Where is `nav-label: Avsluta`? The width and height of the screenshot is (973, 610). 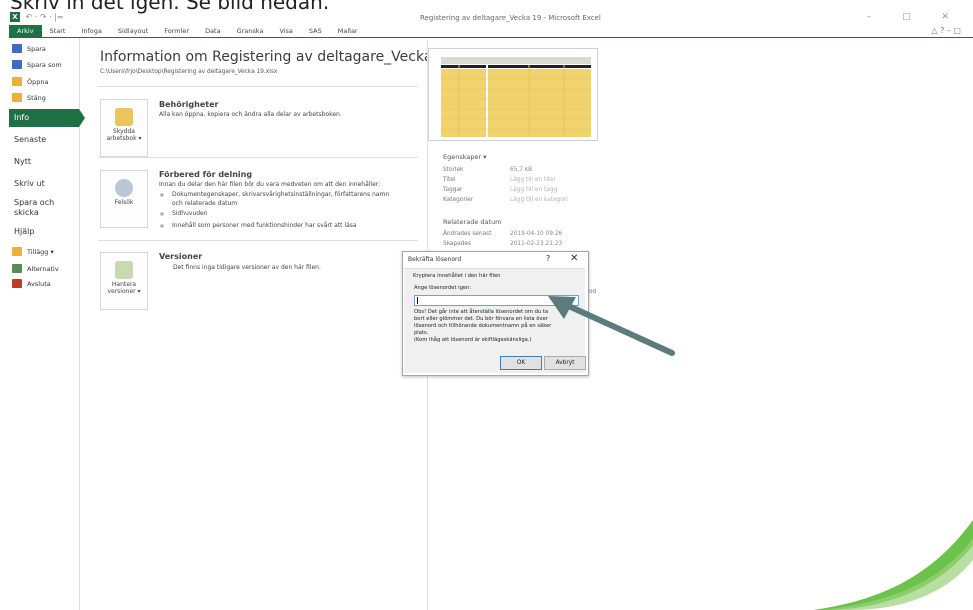 nav-label: Avsluta is located at coordinates (39, 283).